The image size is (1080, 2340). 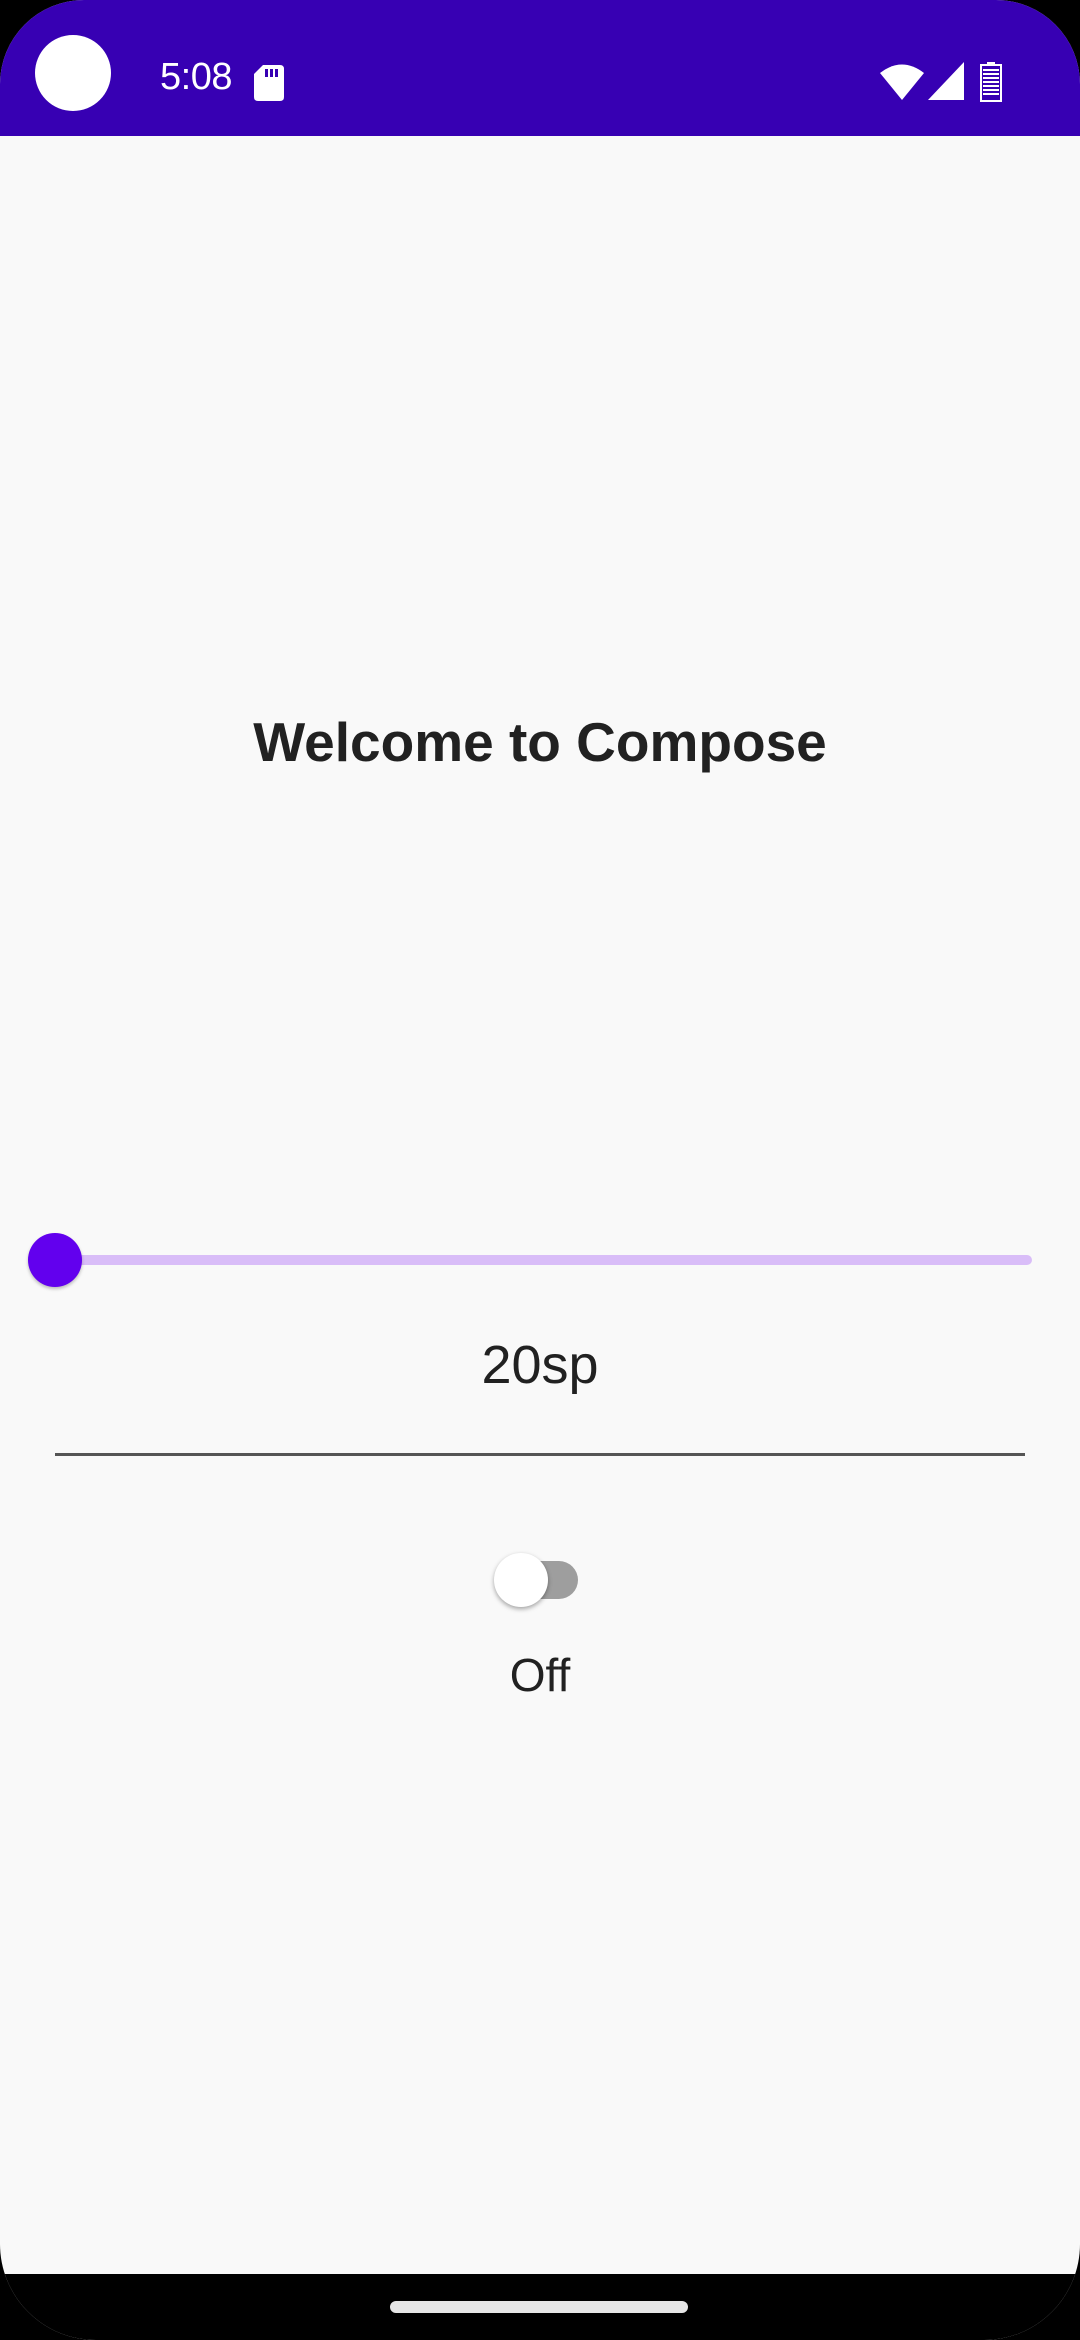 I want to click on divider, so click(x=540, y=1454).